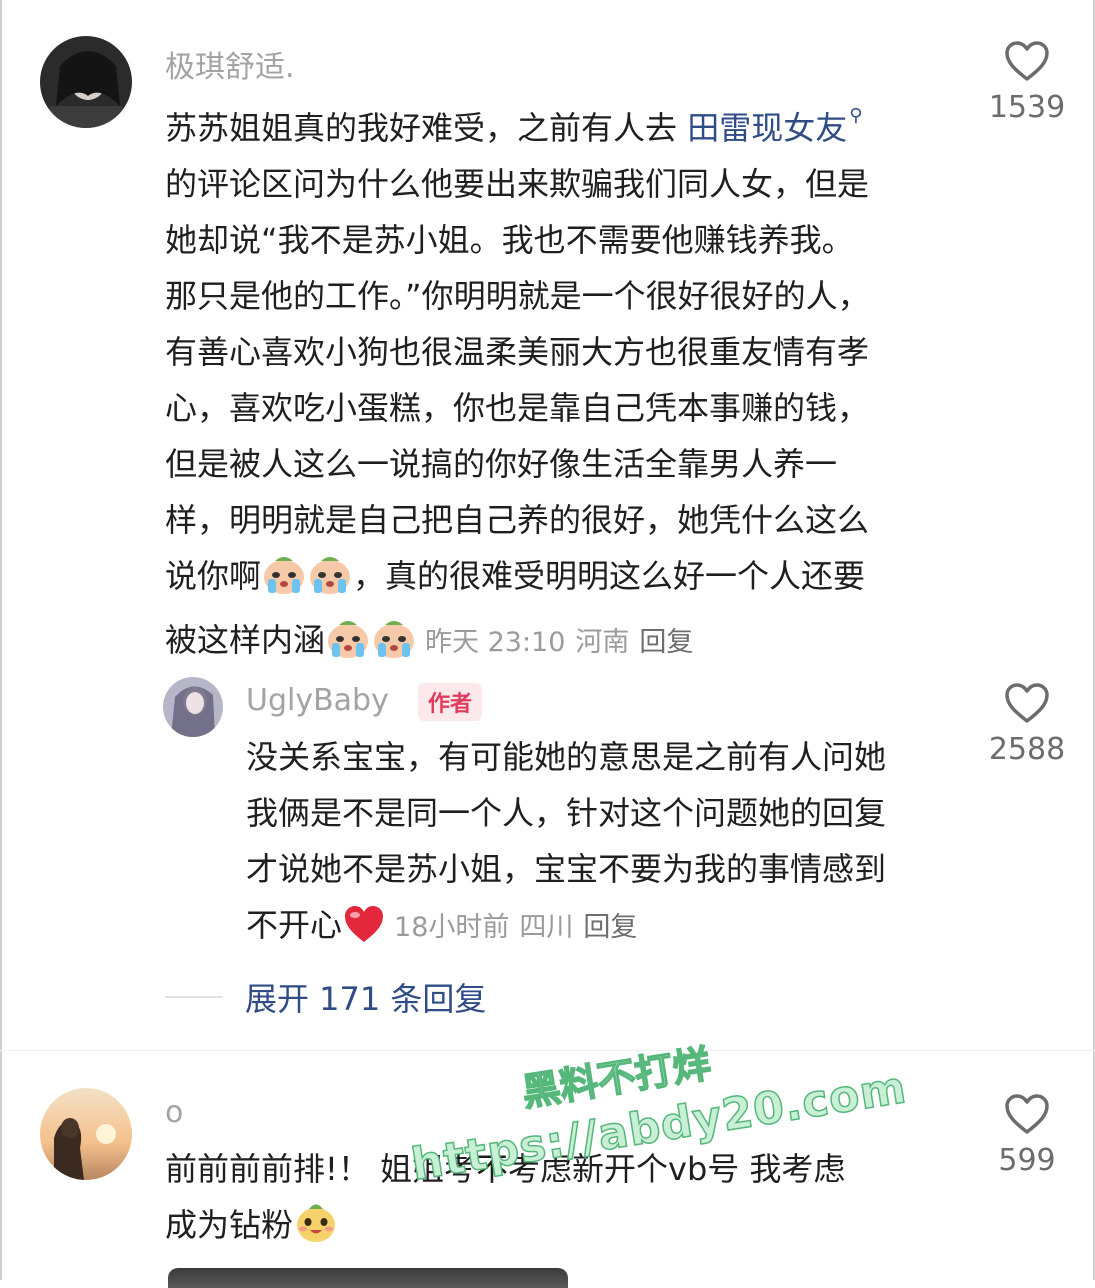  I want to click on comment-meta: 昨天 23:10 河南 回复, so click(564, 642).